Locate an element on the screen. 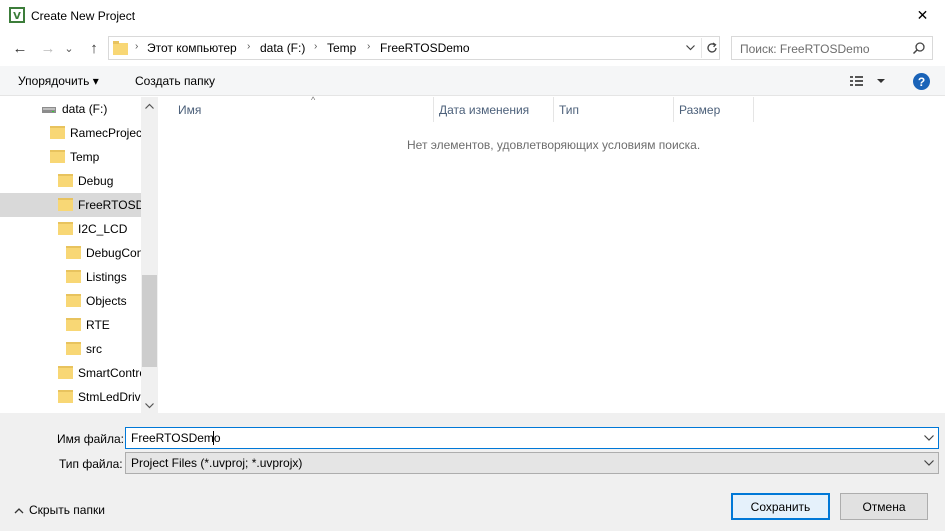  tree-item-ramecproject: RamecProject is located at coordinates (70, 133).